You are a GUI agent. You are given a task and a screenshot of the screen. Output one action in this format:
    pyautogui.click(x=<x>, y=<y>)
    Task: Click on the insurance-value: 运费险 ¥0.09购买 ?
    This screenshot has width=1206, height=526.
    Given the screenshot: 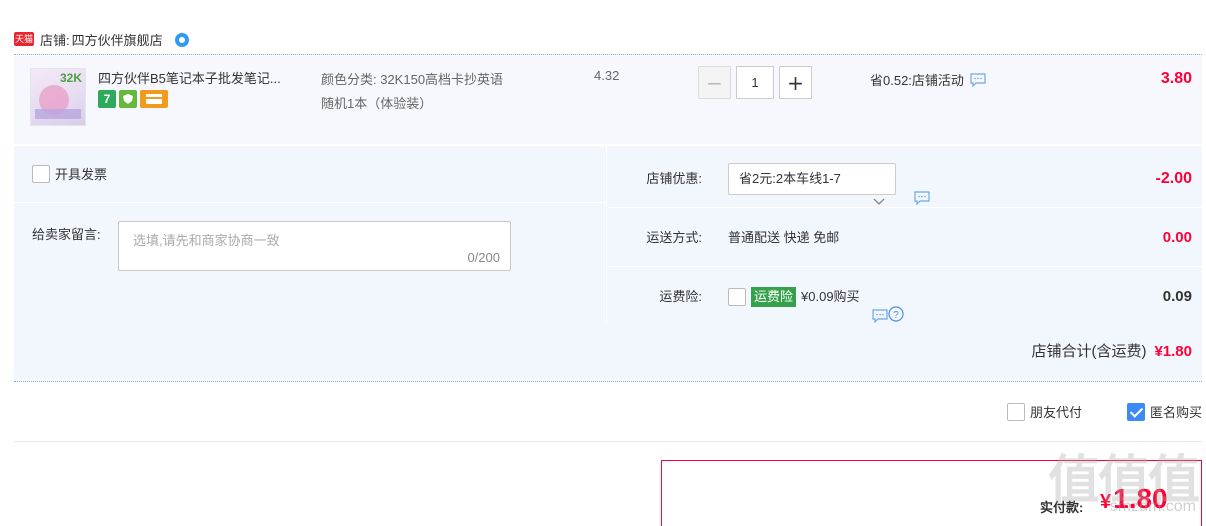 What is the action you would take?
    pyautogui.click(x=816, y=297)
    